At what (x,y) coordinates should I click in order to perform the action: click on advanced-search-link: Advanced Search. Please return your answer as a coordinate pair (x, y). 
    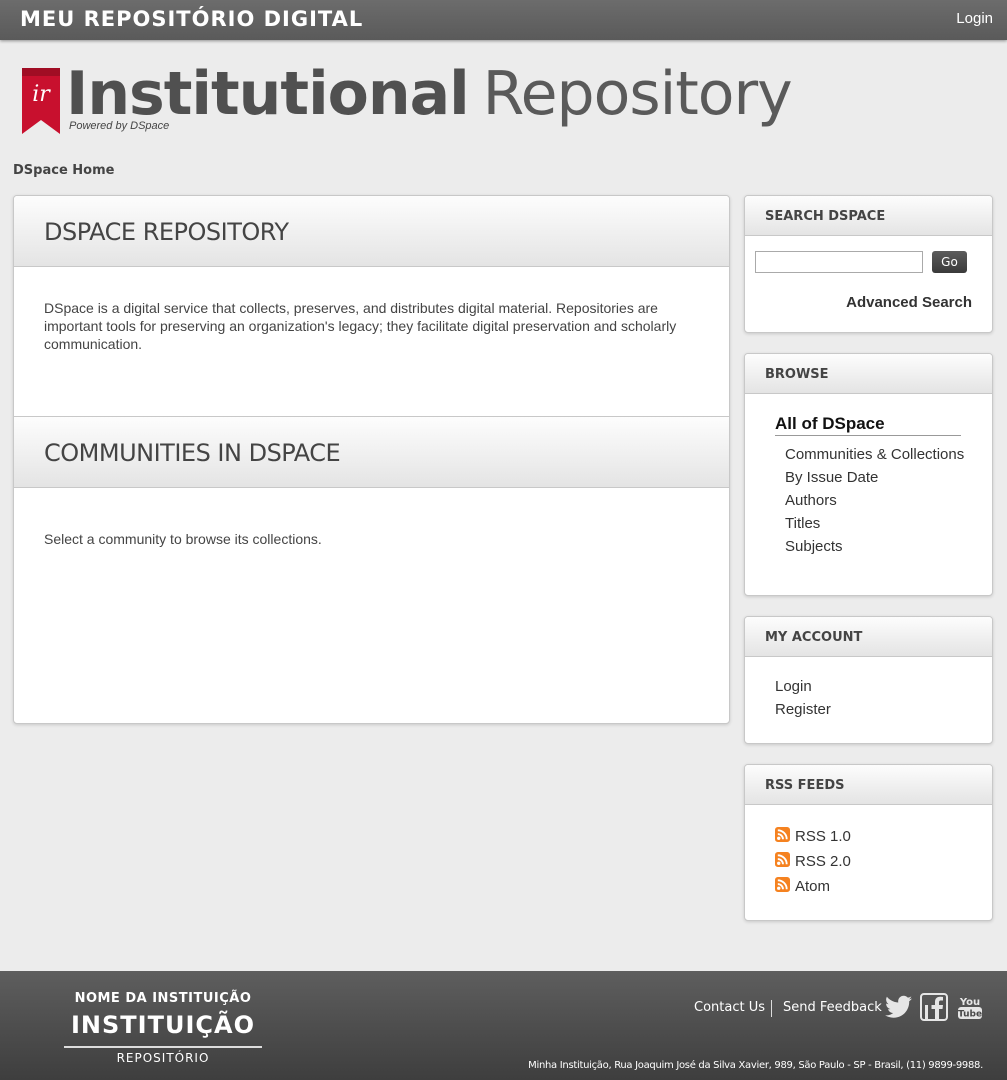
    Looking at the image, I should click on (909, 302).